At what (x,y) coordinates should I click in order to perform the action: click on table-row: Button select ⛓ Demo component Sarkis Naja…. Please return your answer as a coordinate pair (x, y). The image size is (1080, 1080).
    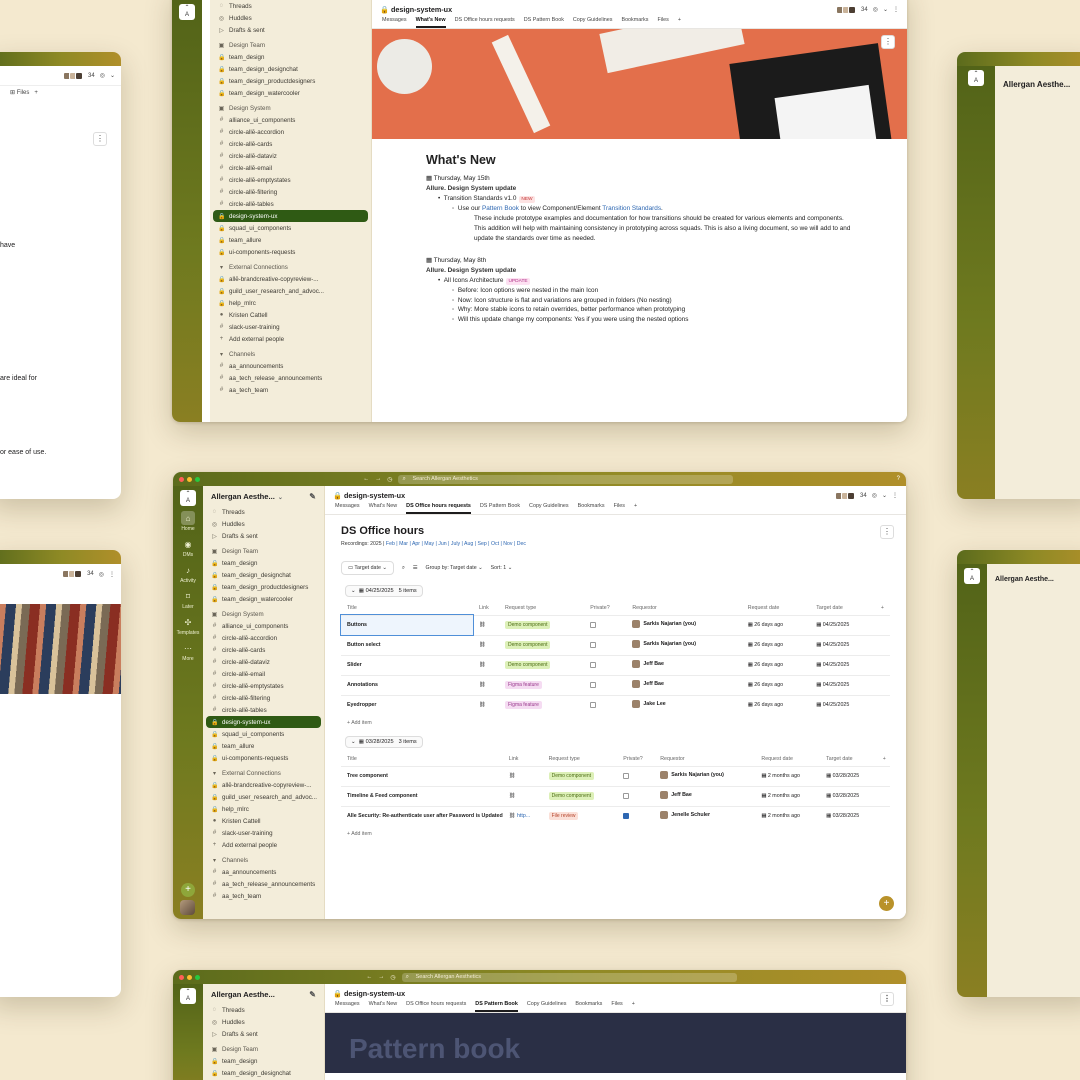
    Looking at the image, I should click on (615, 644).